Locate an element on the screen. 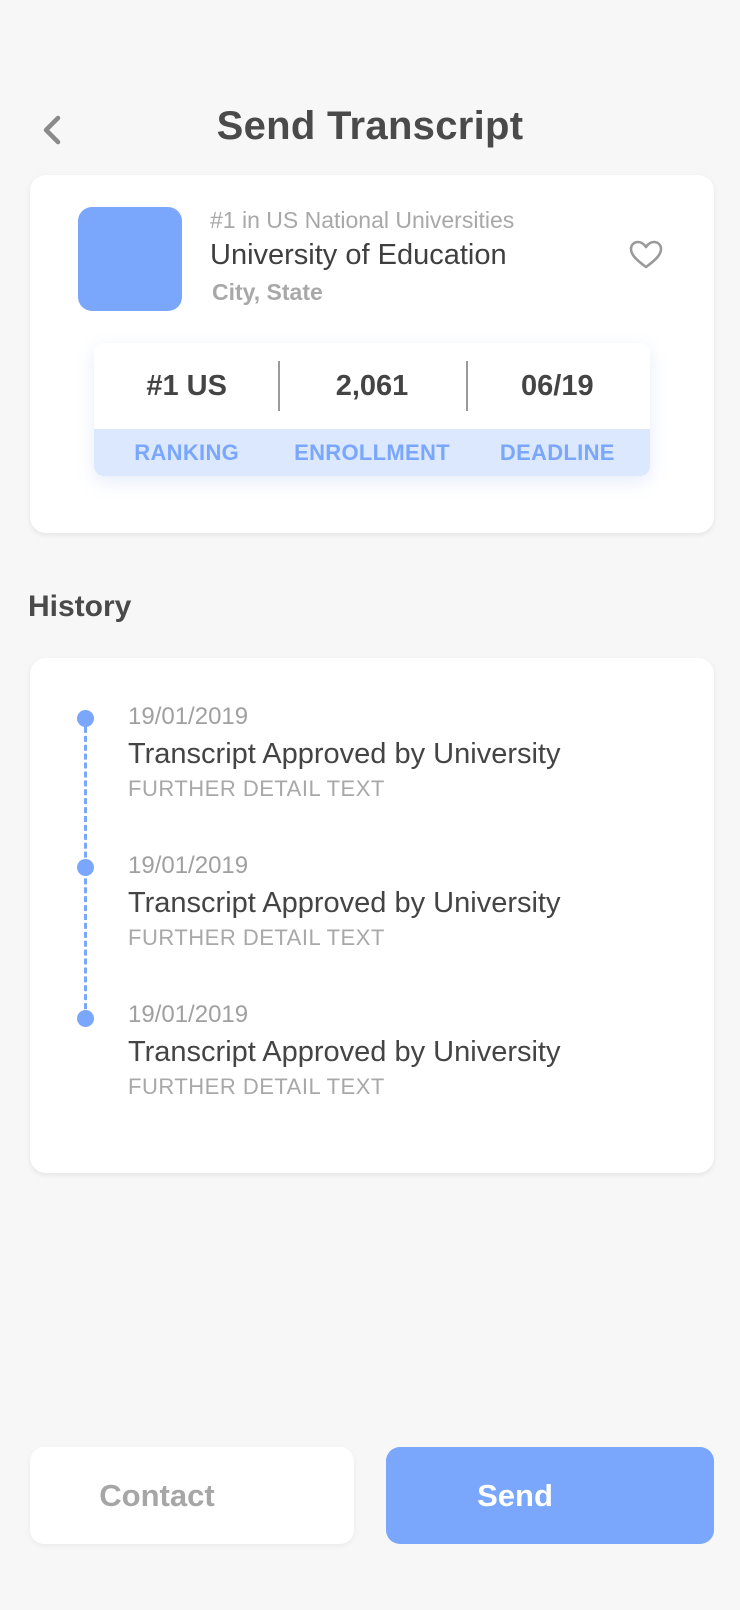 The image size is (740, 1610). favorite-button is located at coordinates (646, 255).